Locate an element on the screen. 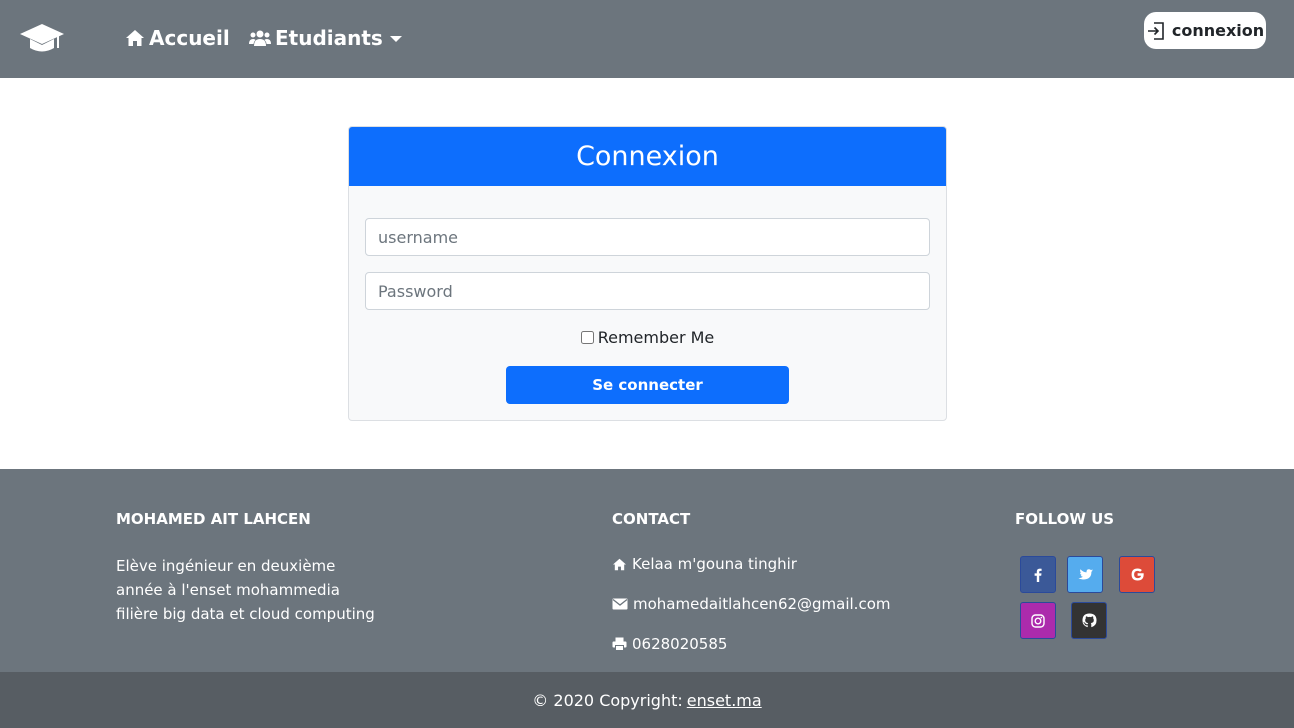 The width and height of the screenshot is (1294, 728). google-button is located at coordinates (1137, 574).